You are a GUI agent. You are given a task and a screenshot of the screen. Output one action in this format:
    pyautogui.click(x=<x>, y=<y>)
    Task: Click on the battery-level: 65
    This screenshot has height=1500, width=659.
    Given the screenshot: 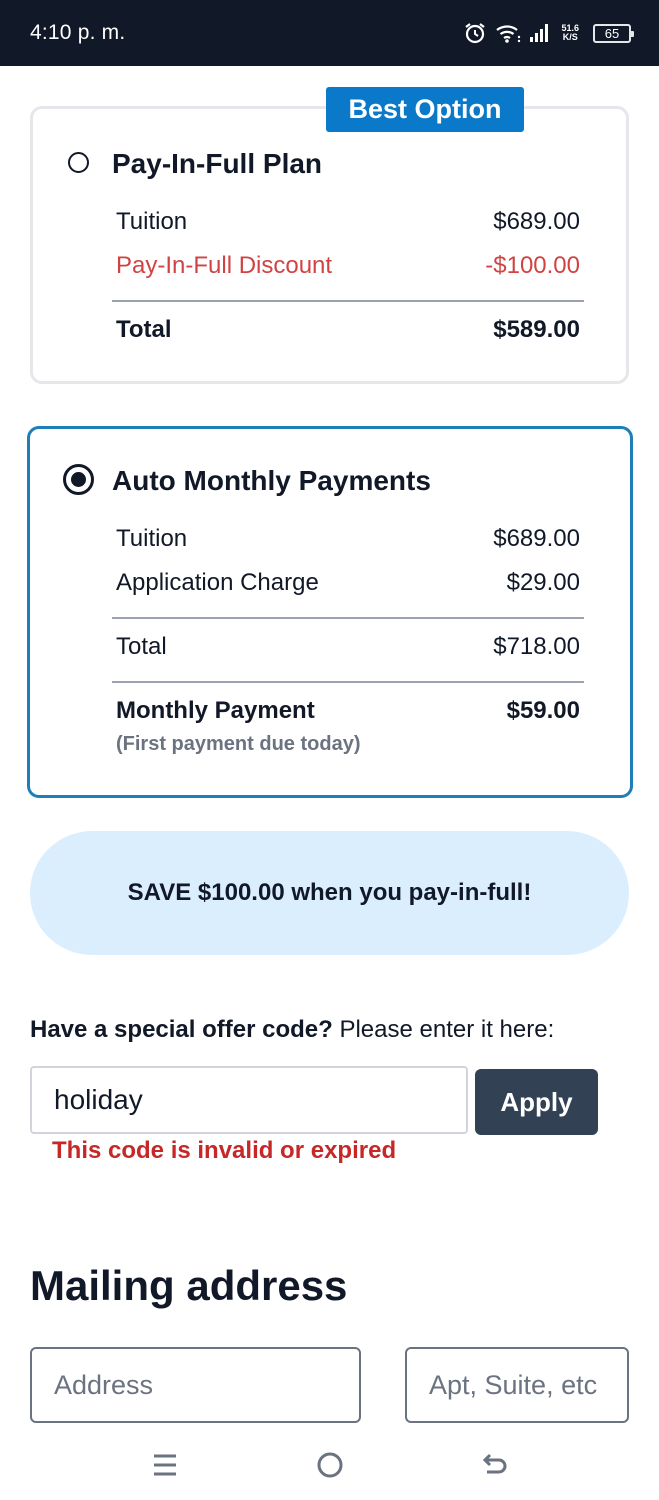 What is the action you would take?
    pyautogui.click(x=612, y=33)
    